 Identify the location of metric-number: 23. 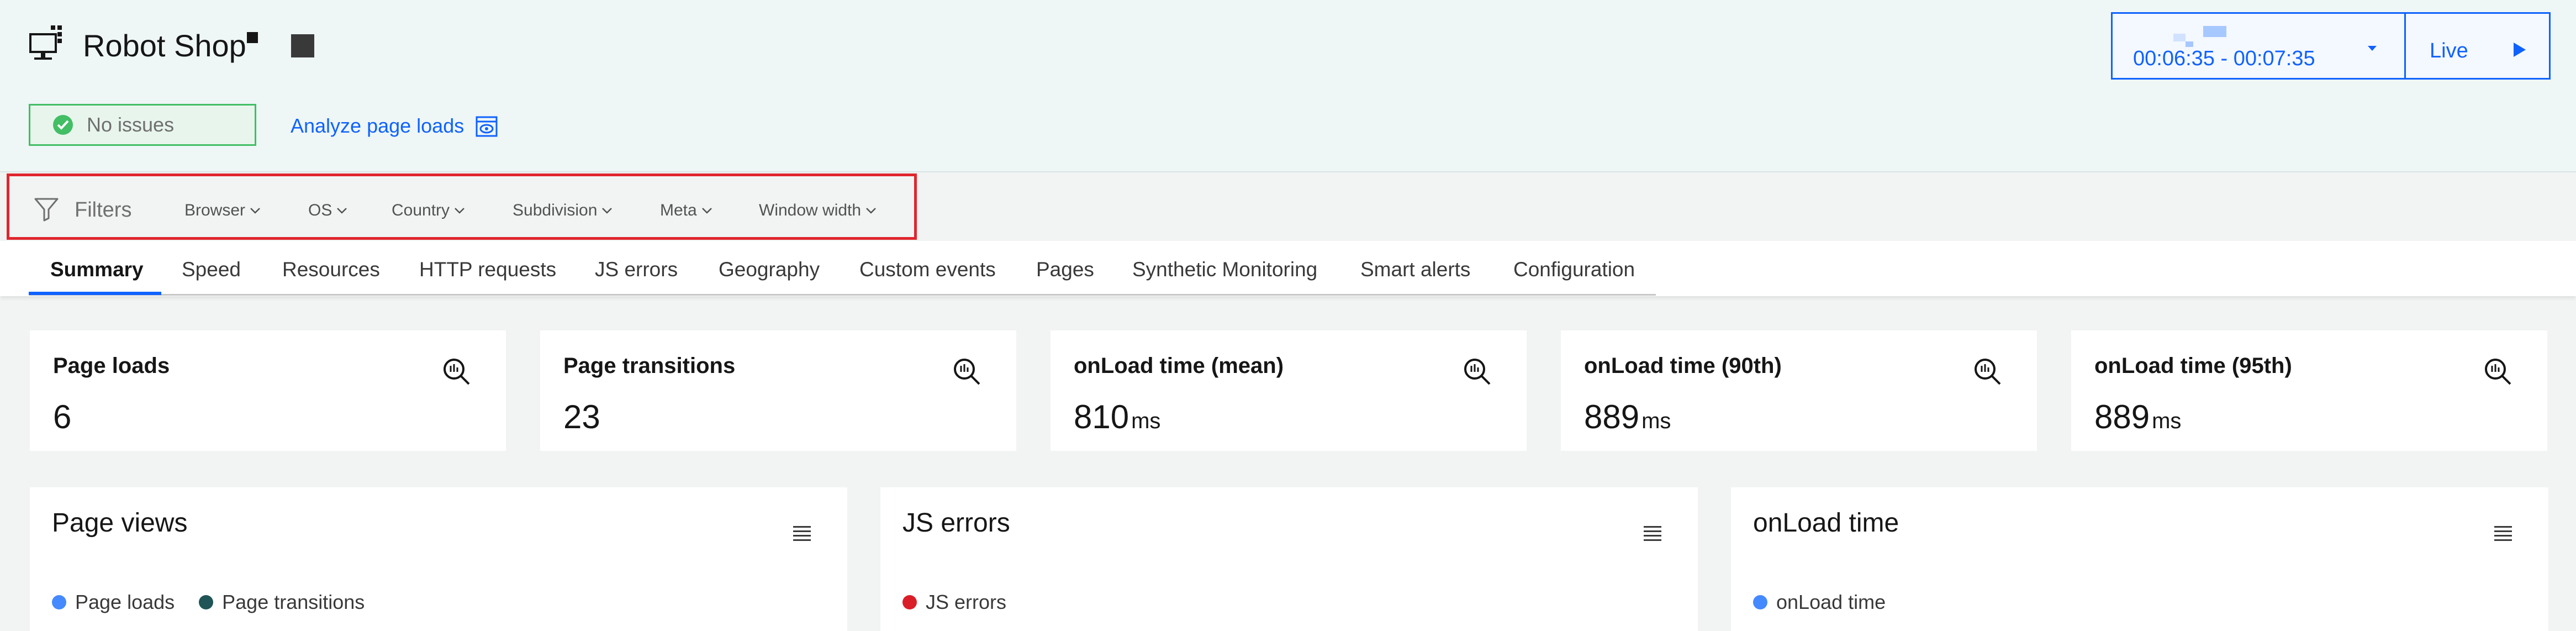
(581, 416).